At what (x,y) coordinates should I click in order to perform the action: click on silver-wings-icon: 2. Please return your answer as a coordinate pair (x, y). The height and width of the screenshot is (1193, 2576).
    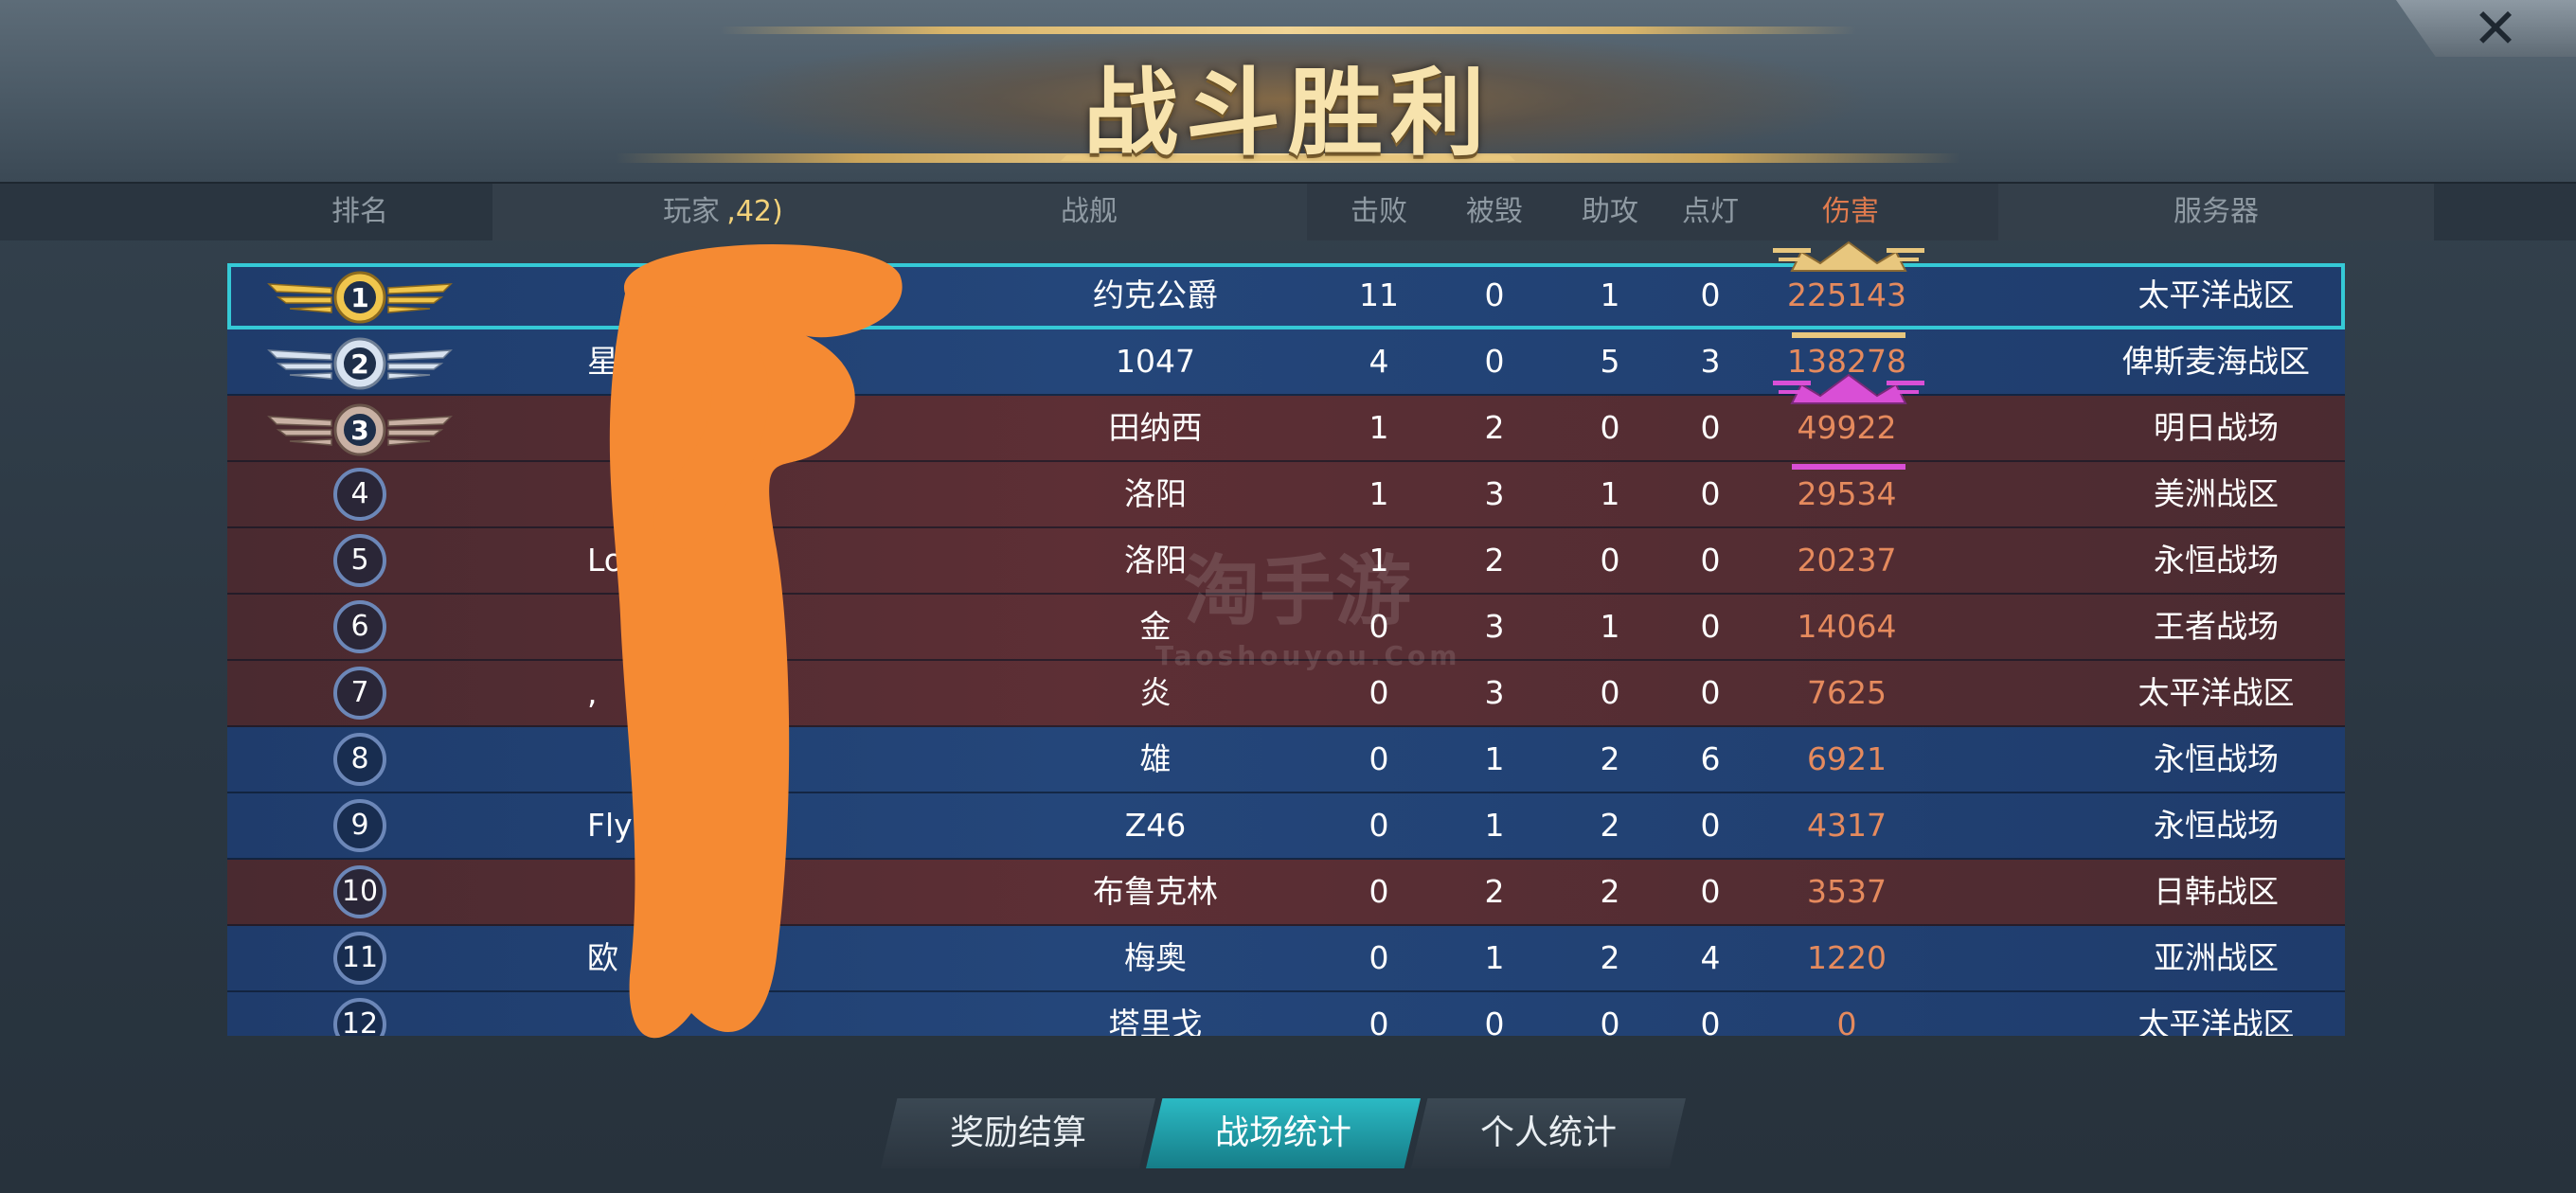
    Looking at the image, I should click on (360, 363).